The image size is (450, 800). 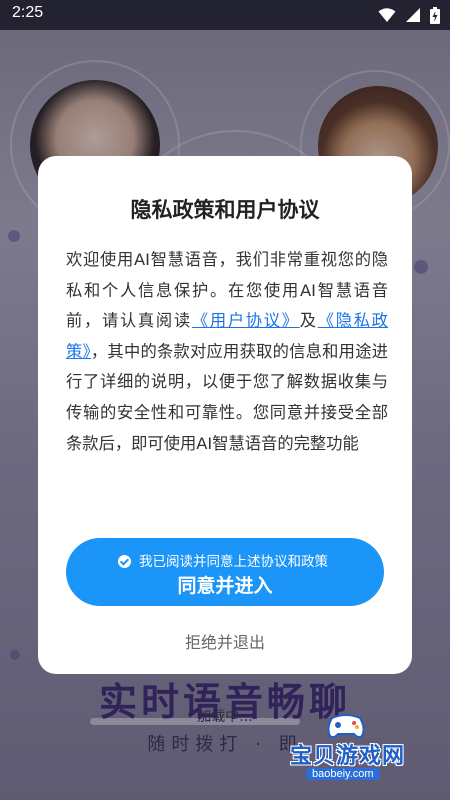 What do you see at coordinates (346, 726) in the screenshot?
I see `gamepad-icon` at bounding box center [346, 726].